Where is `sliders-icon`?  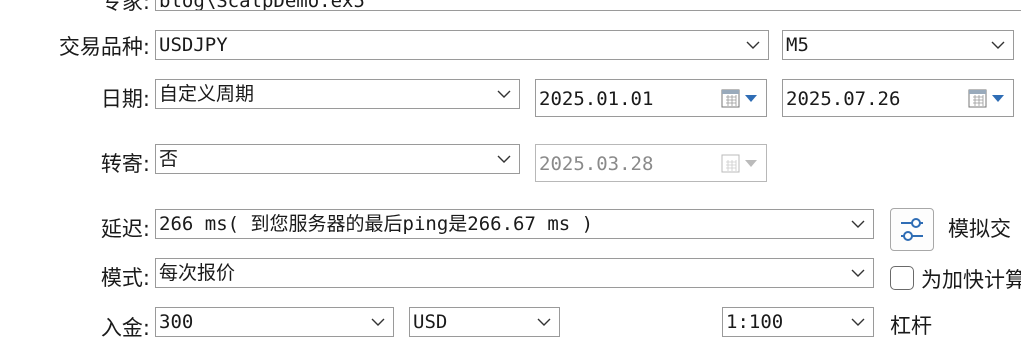
sliders-icon is located at coordinates (912, 229).